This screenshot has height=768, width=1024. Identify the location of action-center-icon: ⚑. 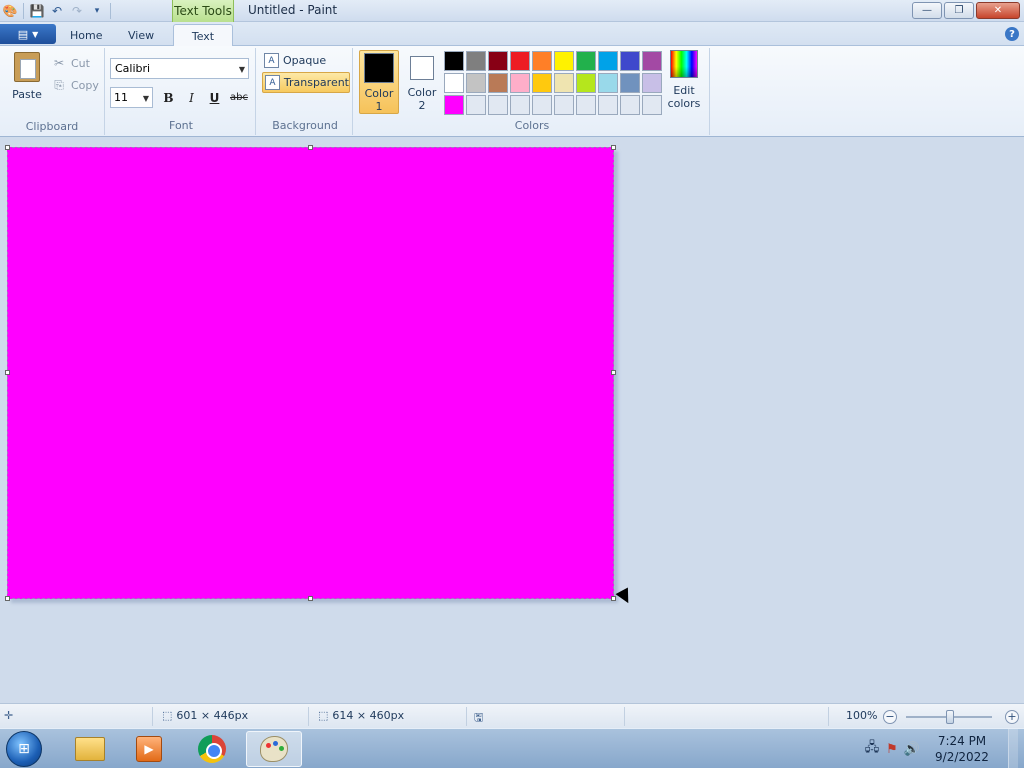
(892, 749).